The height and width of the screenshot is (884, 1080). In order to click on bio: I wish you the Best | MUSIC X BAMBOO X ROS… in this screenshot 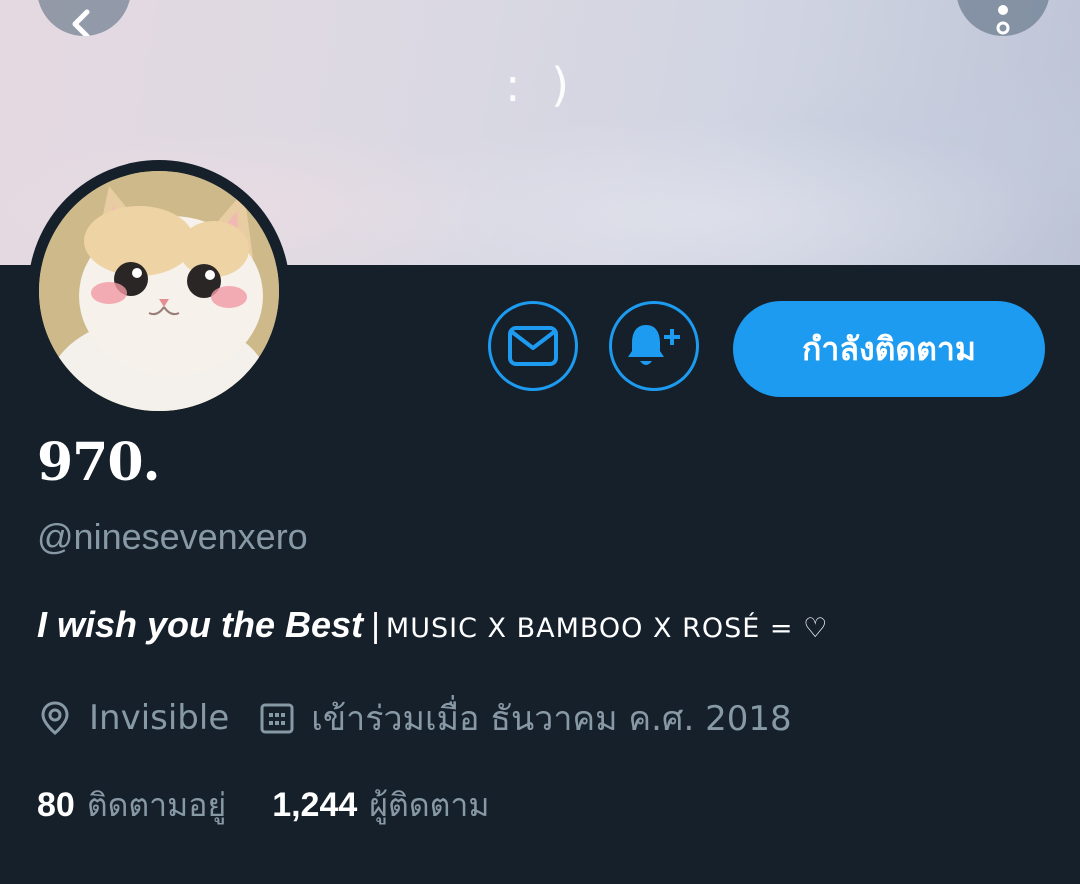, I will do `click(432, 625)`.